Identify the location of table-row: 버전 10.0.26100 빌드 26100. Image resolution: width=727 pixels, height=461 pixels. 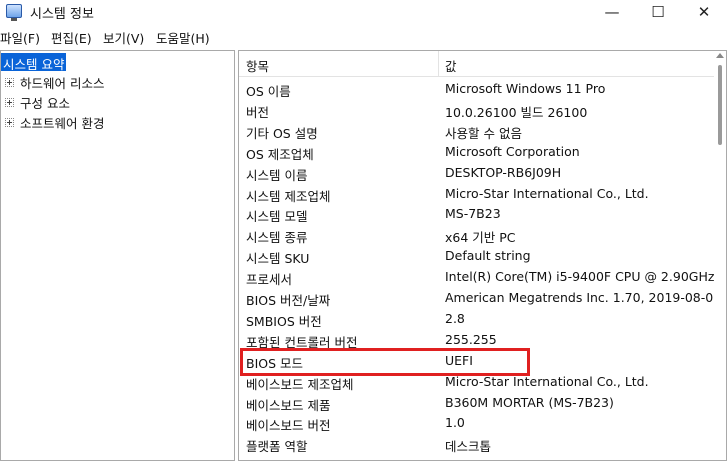
(477, 109).